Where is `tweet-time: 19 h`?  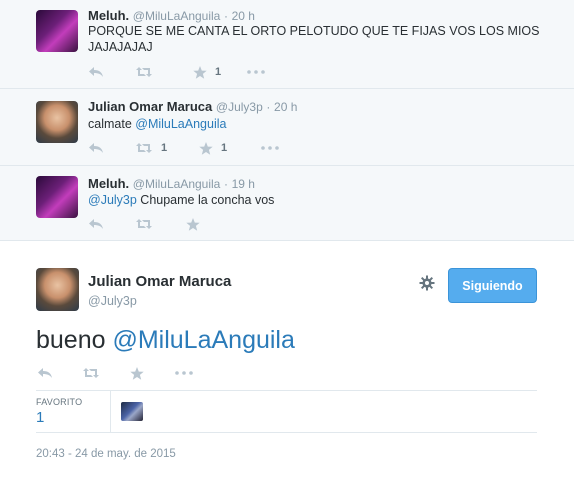 tweet-time: 19 h is located at coordinates (243, 184).